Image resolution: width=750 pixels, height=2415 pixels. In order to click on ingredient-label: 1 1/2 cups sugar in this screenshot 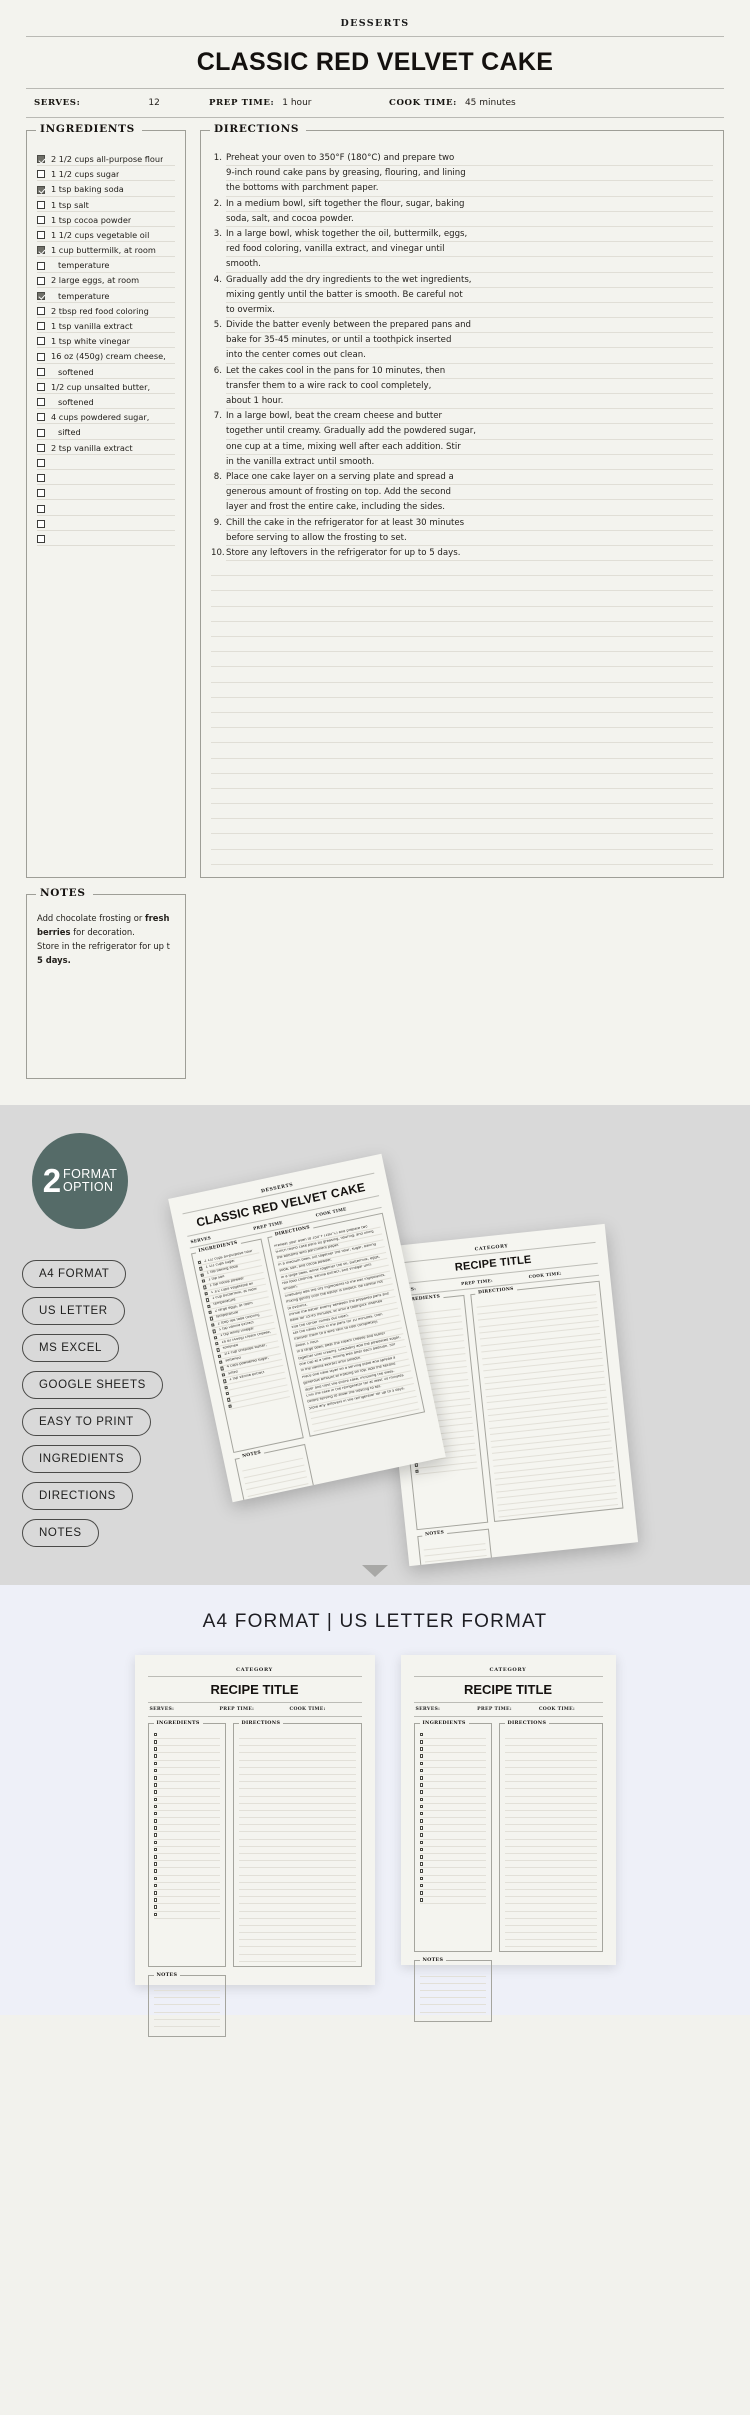, I will do `click(85, 175)`.